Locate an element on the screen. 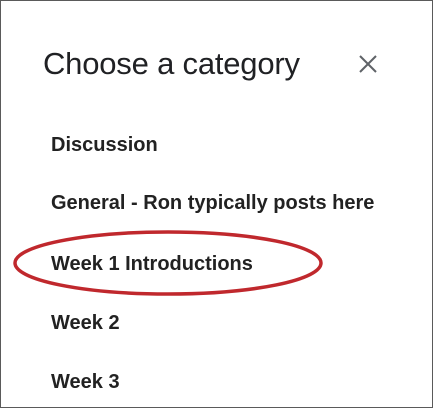  category-item-discussion: Discussion is located at coordinates (104, 145).